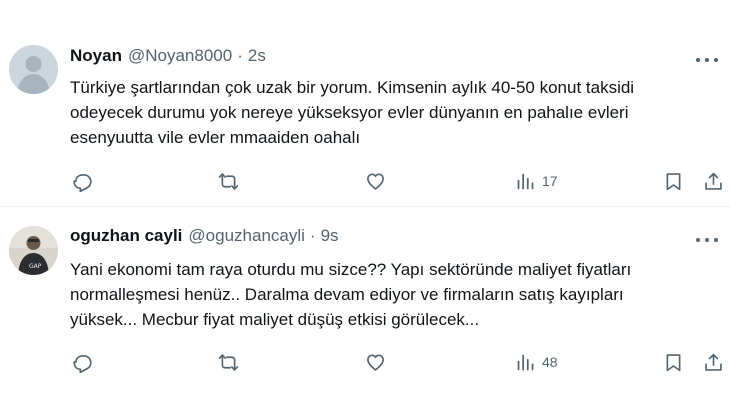 The width and height of the screenshot is (730, 420). I want to click on timestamp: 2s, so click(257, 56).